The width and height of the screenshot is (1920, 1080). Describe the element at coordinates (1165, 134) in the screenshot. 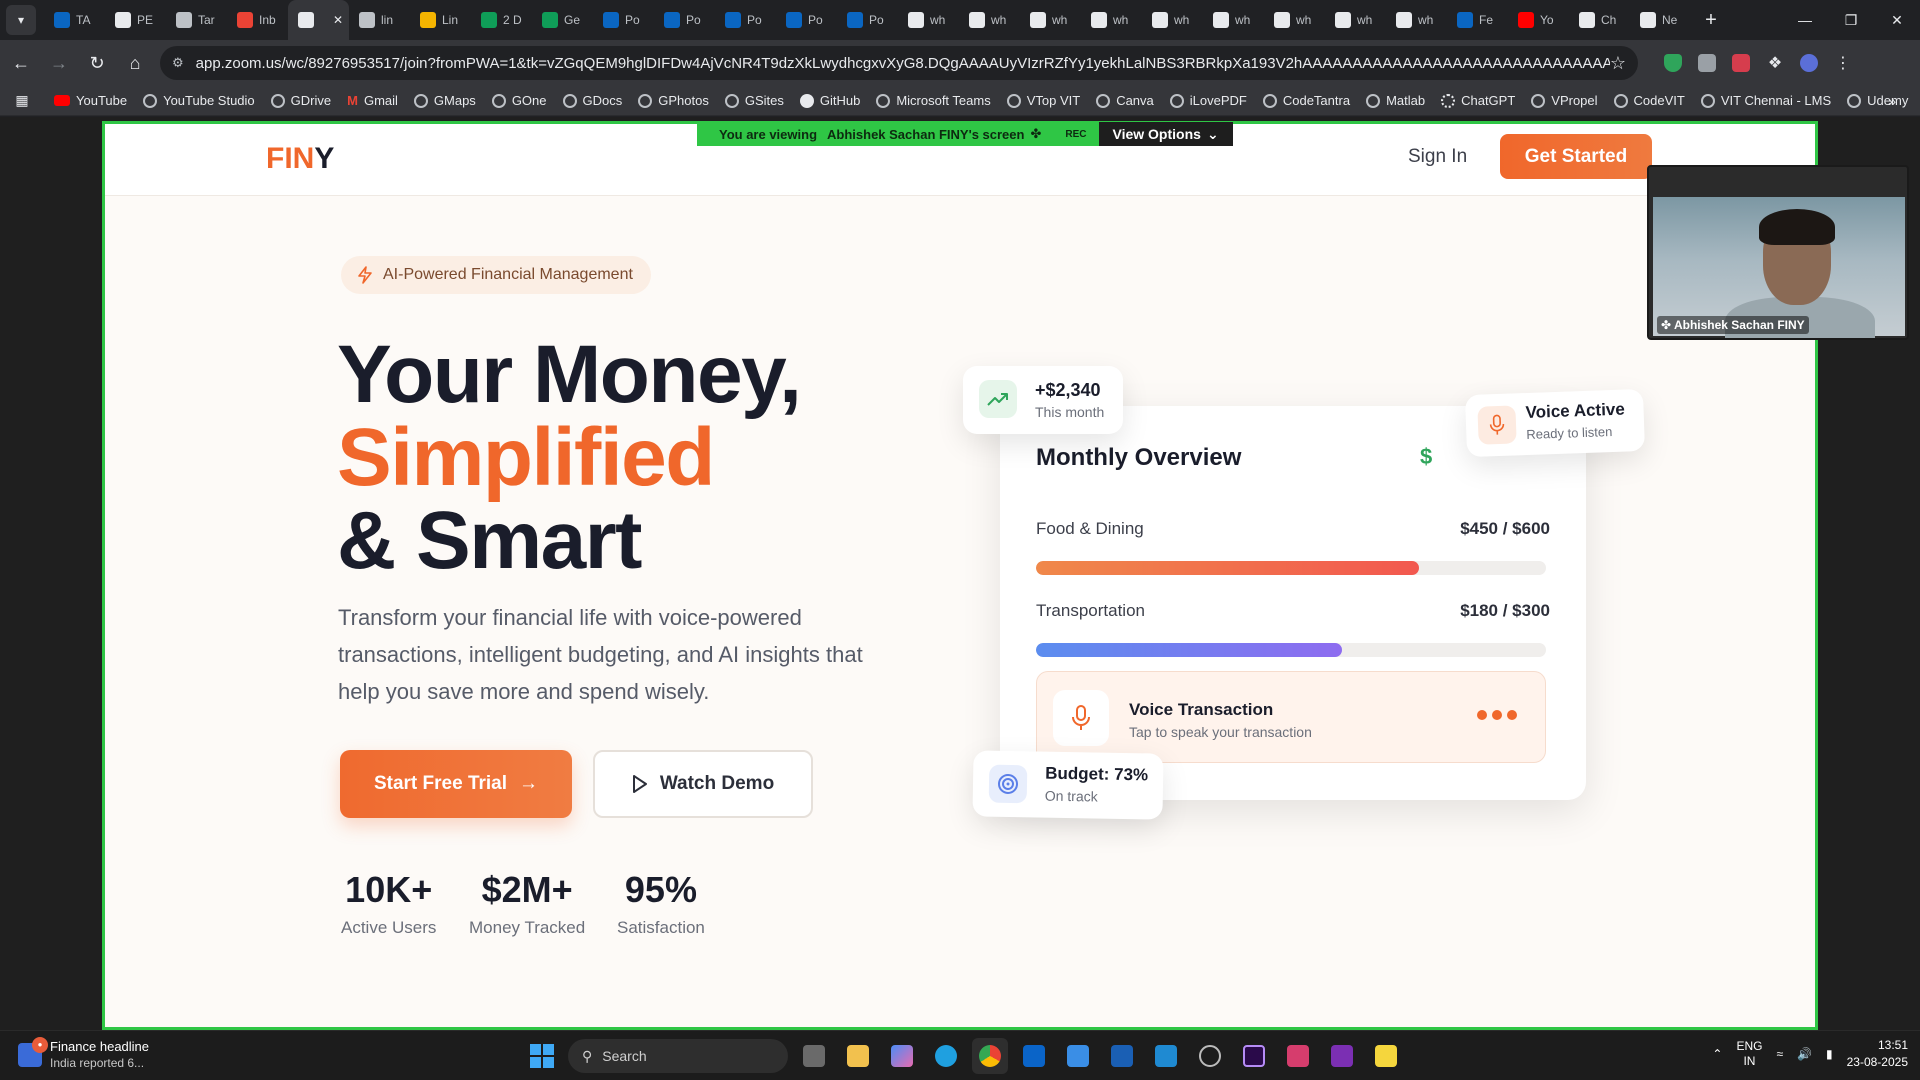

I see `view-options-button: View Options ⌄` at that location.